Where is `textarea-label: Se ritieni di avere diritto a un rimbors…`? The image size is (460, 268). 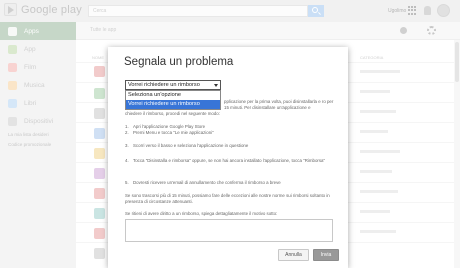 textarea-label: Se ritieni di avere diritto a un rimbors… is located at coordinates (201, 213).